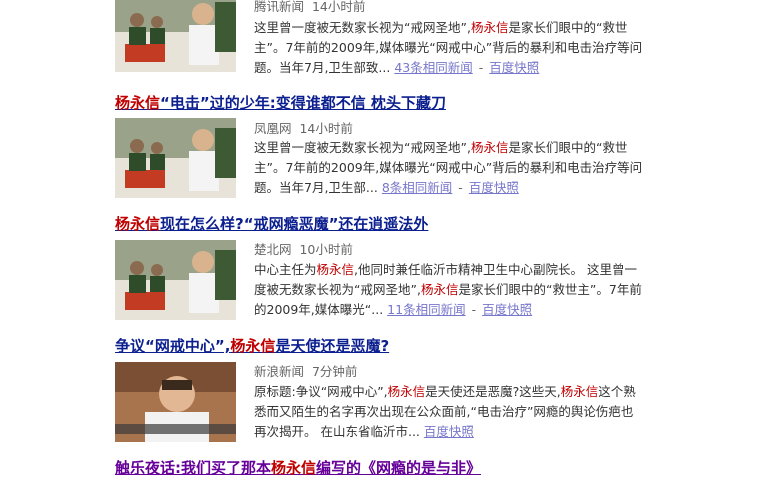 The width and height of the screenshot is (779, 480). I want to click on result-source: 腾讯新闻, so click(279, 7).